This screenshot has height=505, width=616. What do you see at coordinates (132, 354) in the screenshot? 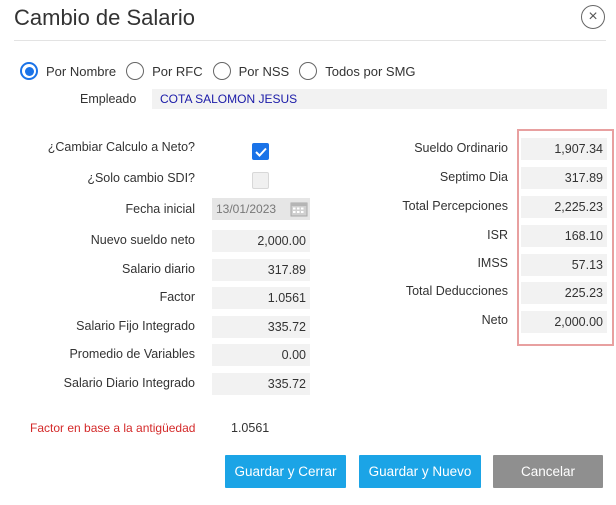
I see `promedio-variables-label: Promedio de Variables` at bounding box center [132, 354].